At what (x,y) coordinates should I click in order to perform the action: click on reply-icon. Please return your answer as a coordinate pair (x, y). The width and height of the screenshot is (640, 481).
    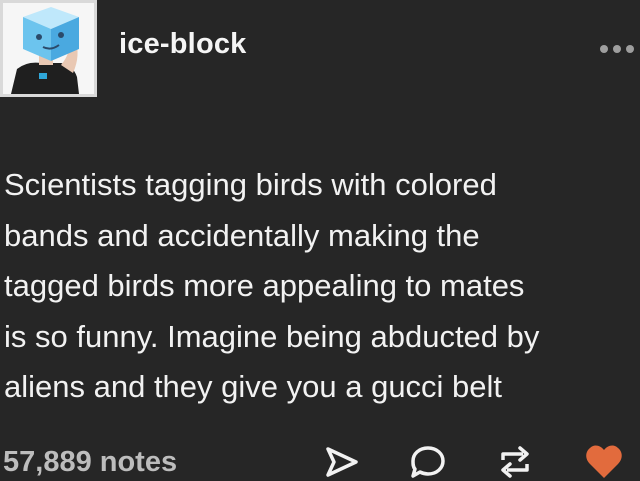
    Looking at the image, I should click on (428, 462).